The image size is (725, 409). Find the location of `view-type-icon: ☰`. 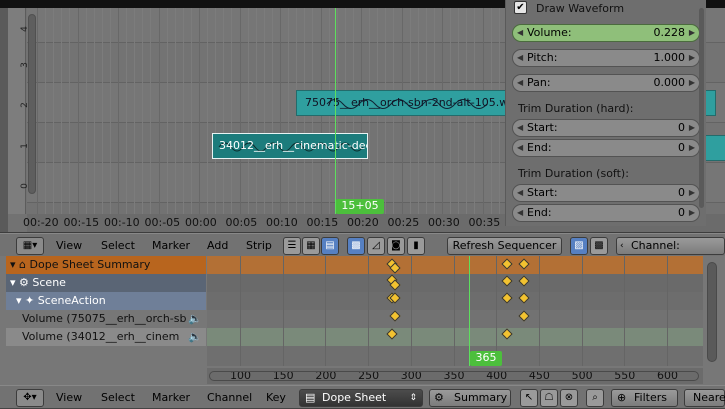

view-type-icon: ☰ is located at coordinates (292, 246).